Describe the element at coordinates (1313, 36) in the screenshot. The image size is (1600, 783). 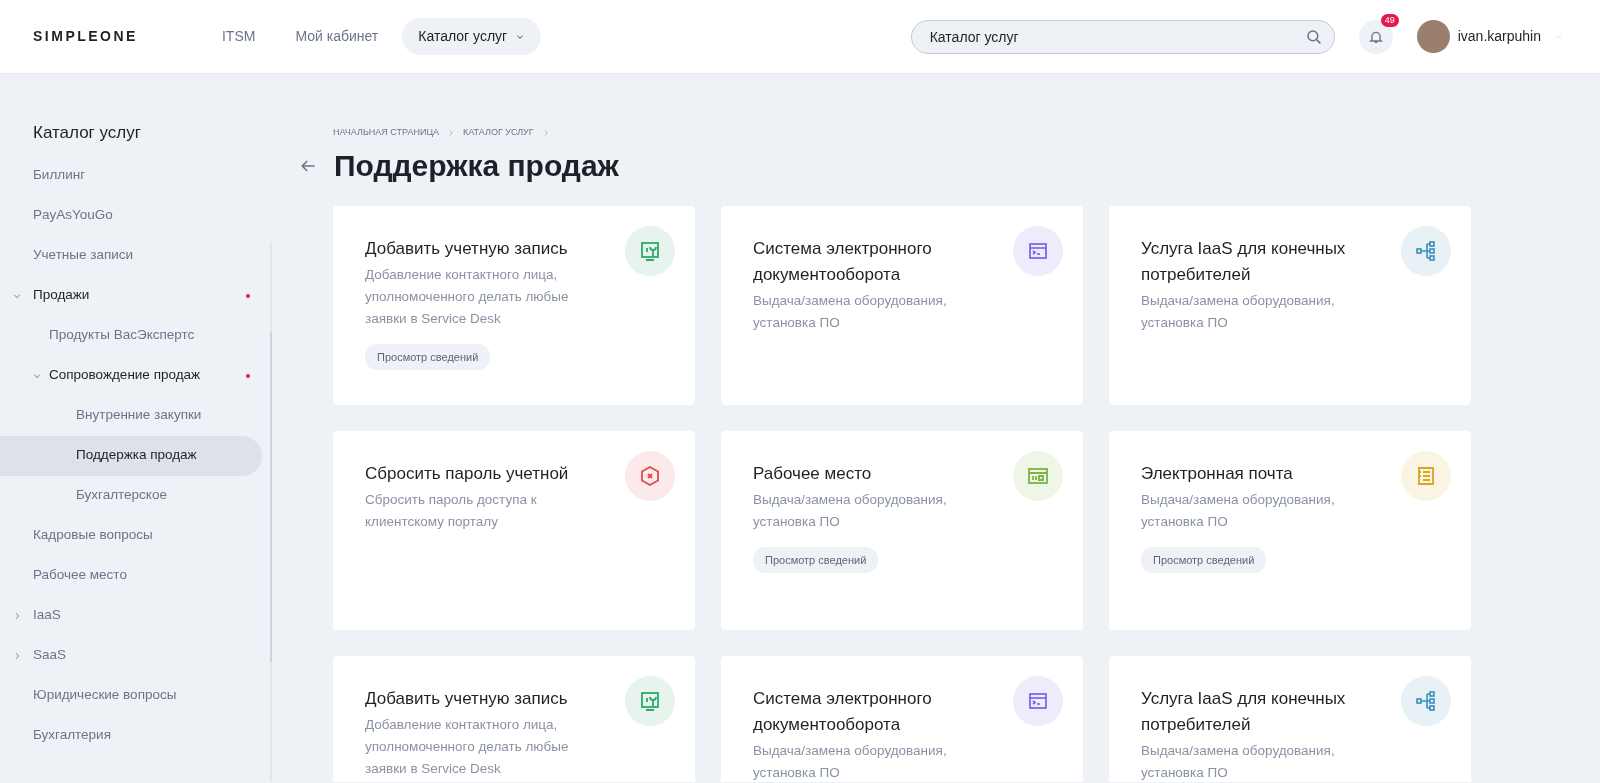
I see `search-icon` at that location.